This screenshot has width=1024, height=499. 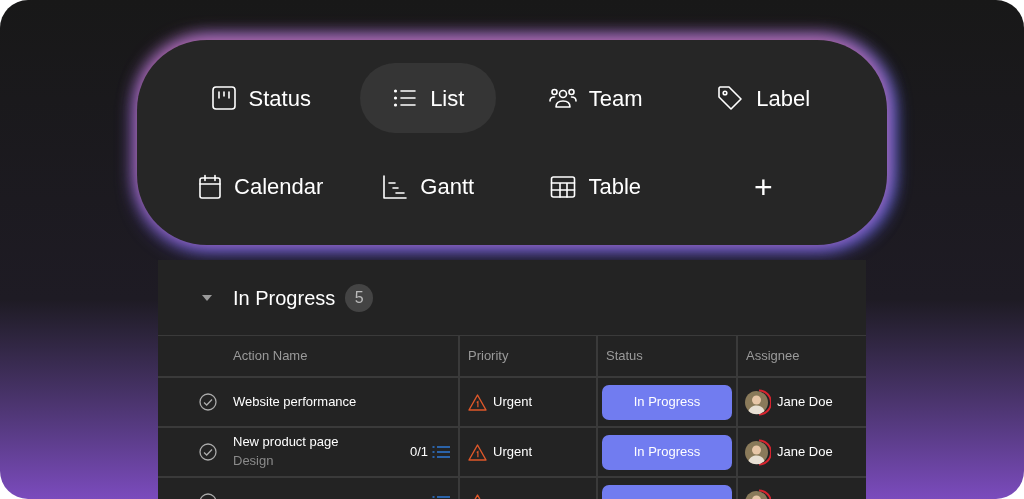 What do you see at coordinates (284, 298) in the screenshot?
I see `group-title: In Progress` at bounding box center [284, 298].